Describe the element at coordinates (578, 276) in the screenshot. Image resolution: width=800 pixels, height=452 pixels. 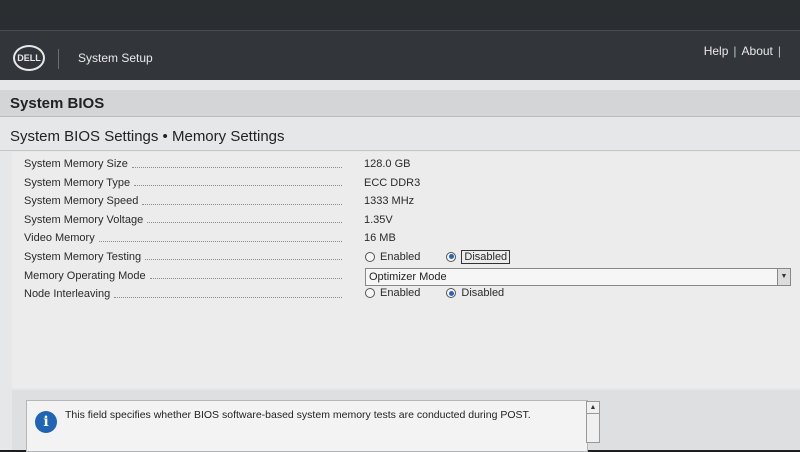
I see `operating-mode-select: Optimizer Mode ▼` at that location.